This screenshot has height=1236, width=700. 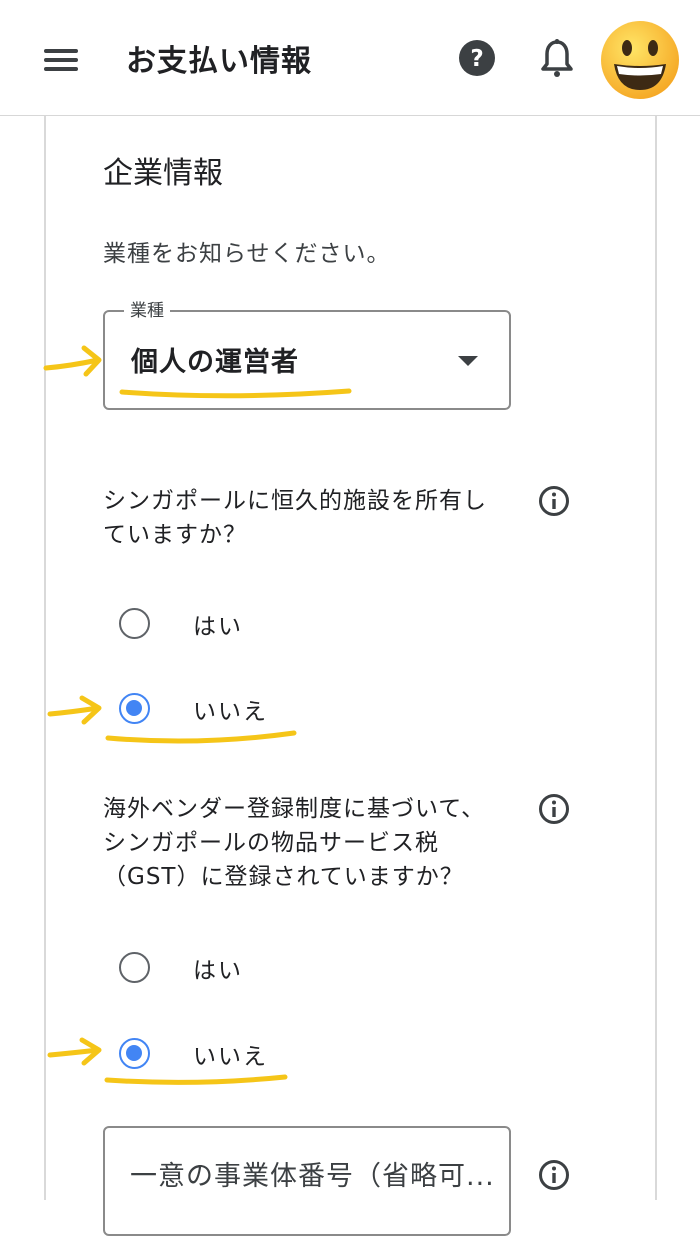 I want to click on dropdown-arrow-icon, so click(x=468, y=361).